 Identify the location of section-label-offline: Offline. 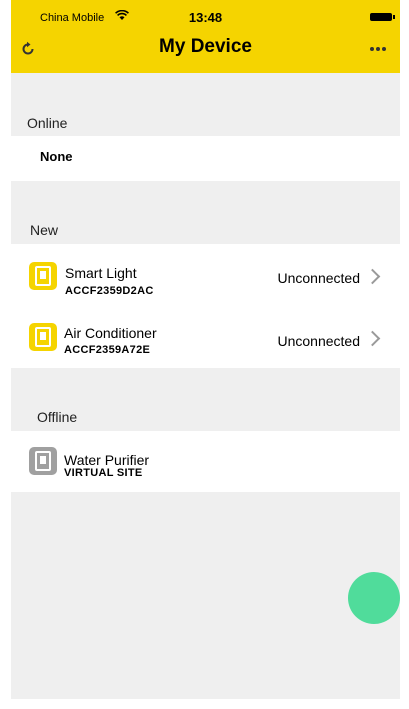
(57, 417).